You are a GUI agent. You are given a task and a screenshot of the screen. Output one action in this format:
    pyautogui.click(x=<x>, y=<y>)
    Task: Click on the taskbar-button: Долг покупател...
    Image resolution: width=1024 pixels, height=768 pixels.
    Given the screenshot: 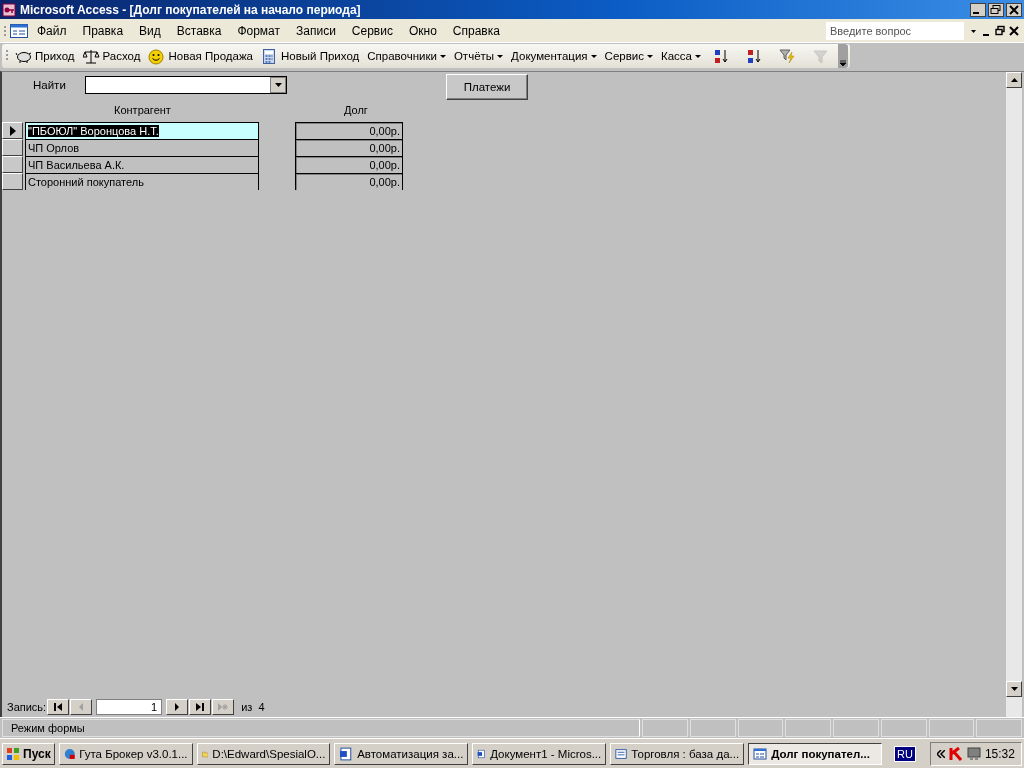 What is the action you would take?
    pyautogui.click(x=815, y=753)
    